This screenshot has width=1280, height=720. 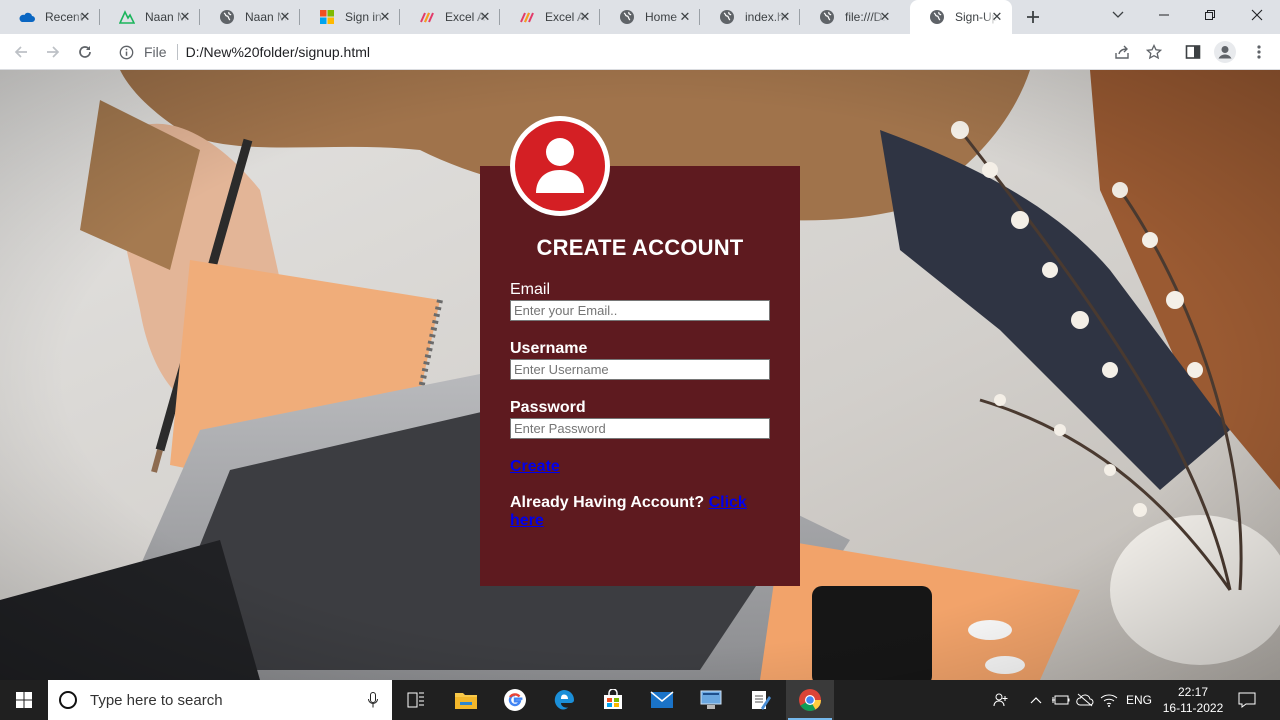 I want to click on tab-naan-mudhalvan: Naan Mudhalvan ✕, so click(x=150, y=17).